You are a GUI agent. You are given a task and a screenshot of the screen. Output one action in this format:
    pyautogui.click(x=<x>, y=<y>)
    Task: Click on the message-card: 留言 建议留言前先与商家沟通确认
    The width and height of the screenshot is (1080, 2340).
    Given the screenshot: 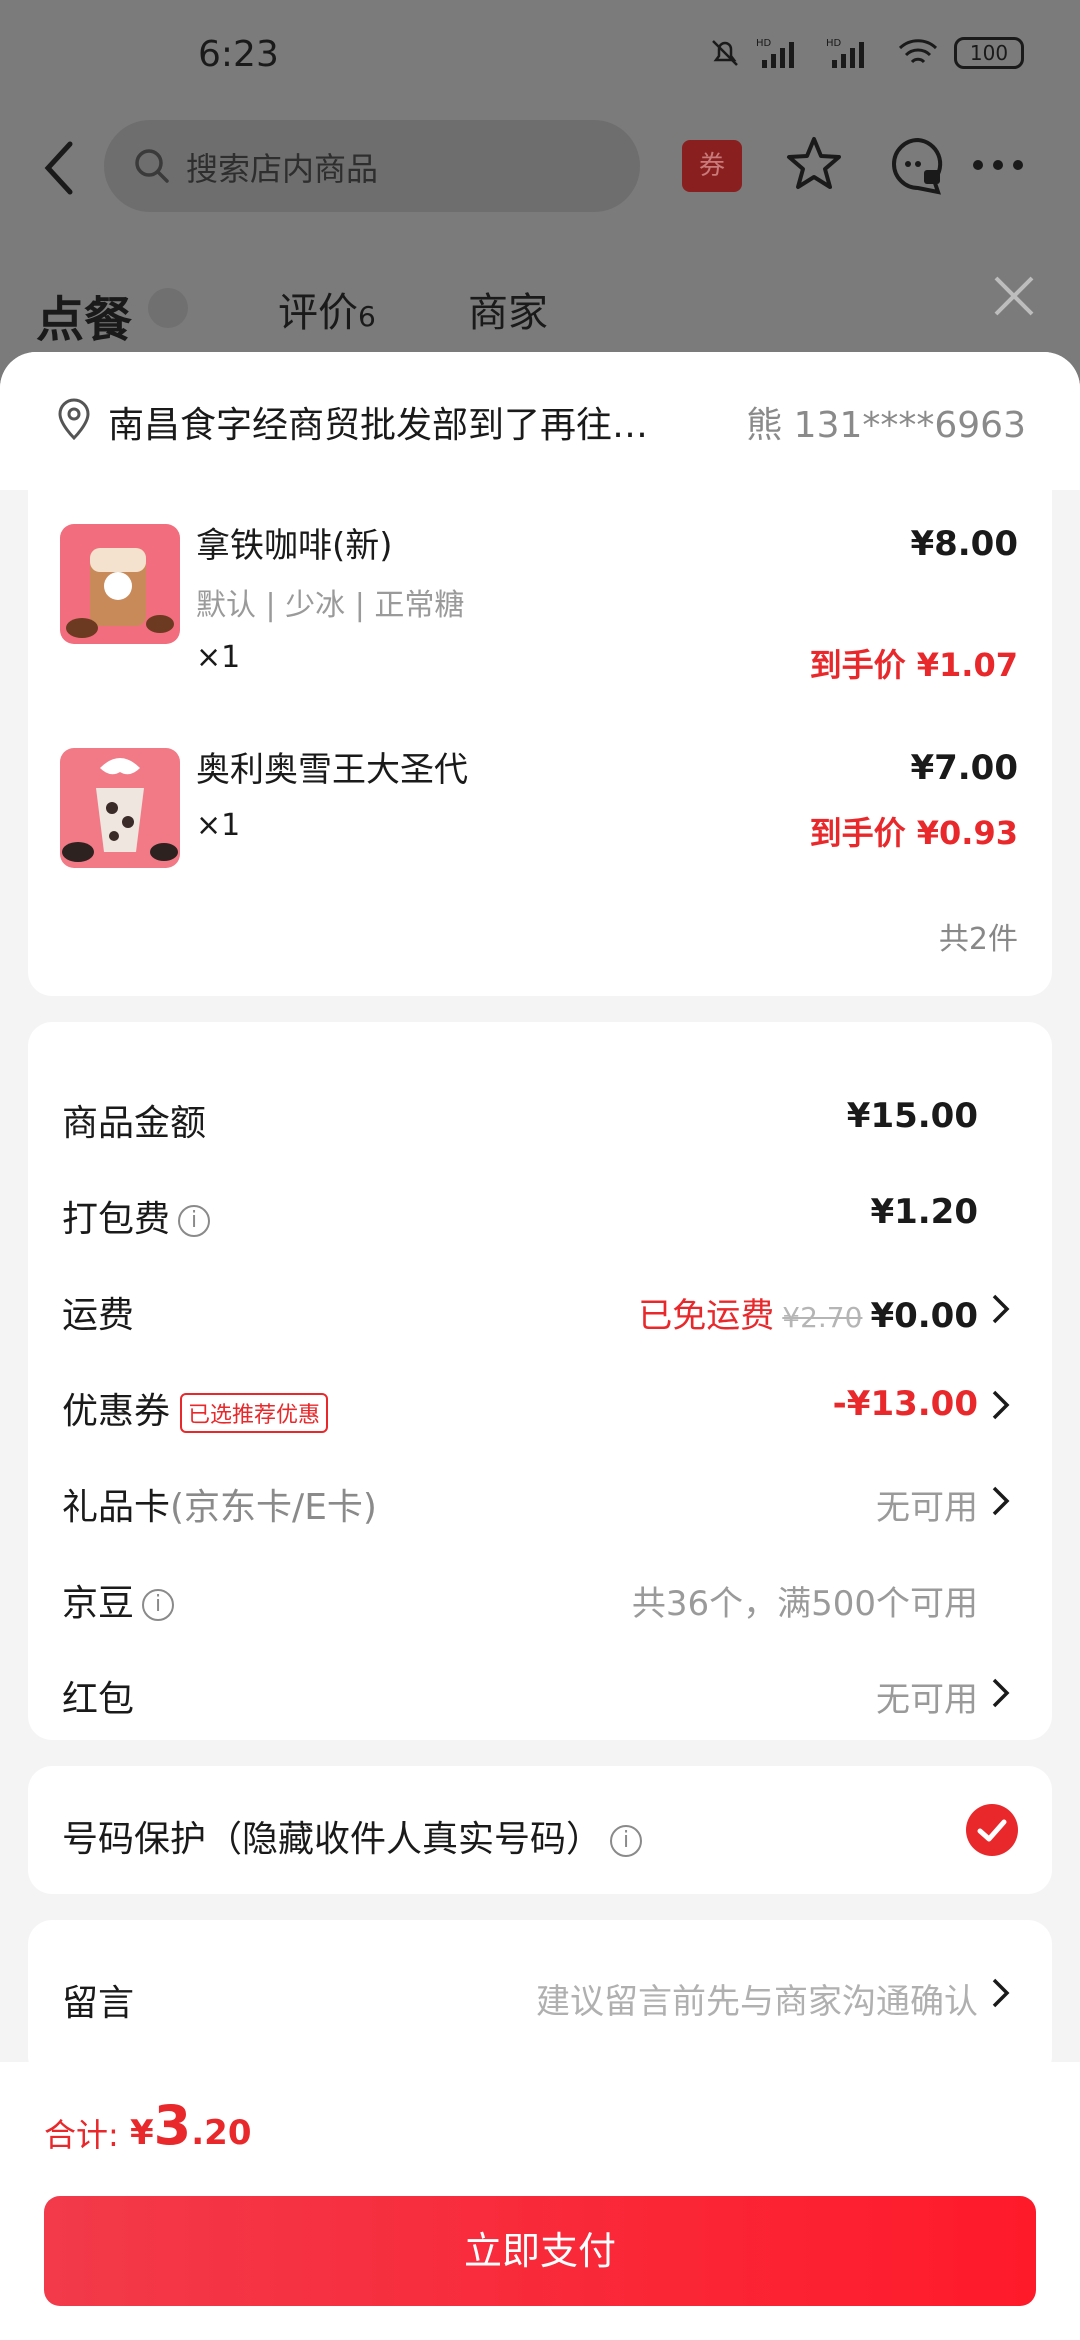 What is the action you would take?
    pyautogui.click(x=540, y=2000)
    